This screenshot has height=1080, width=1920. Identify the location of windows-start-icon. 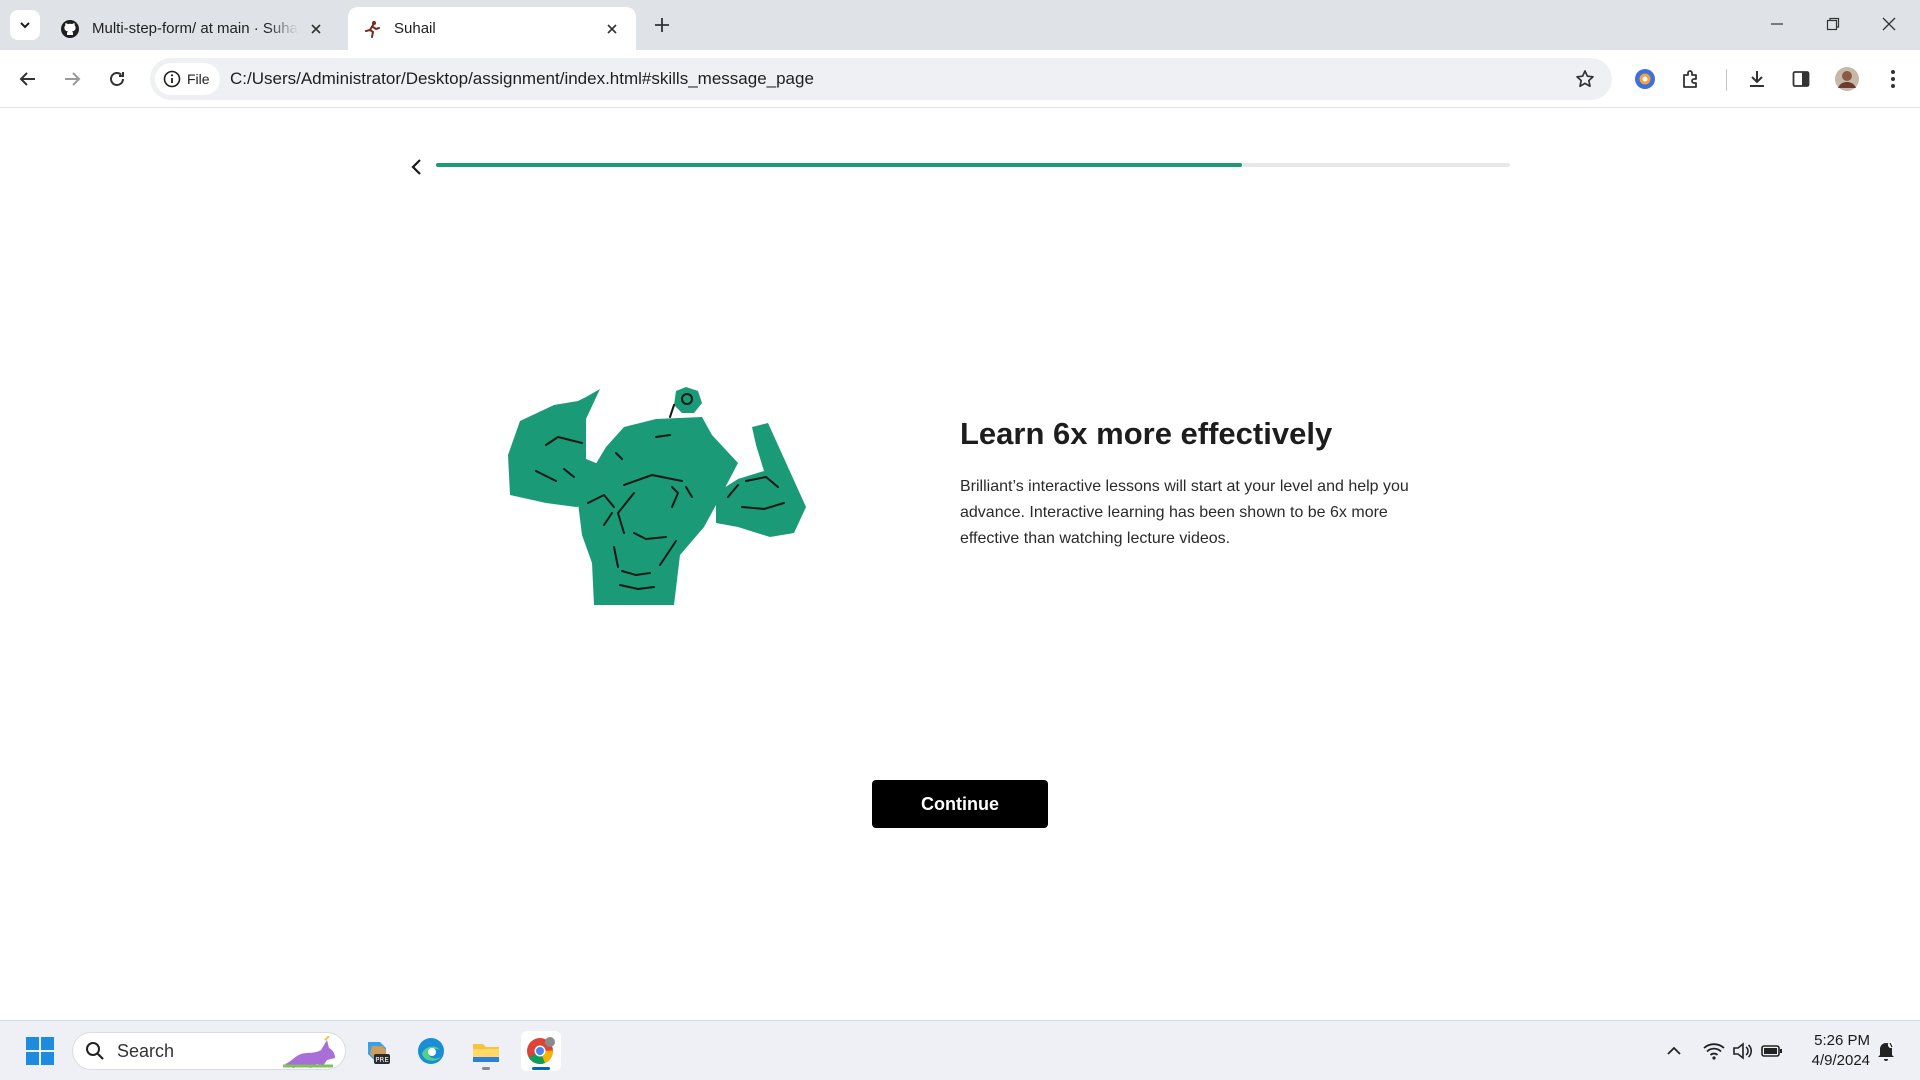
(40, 1051).